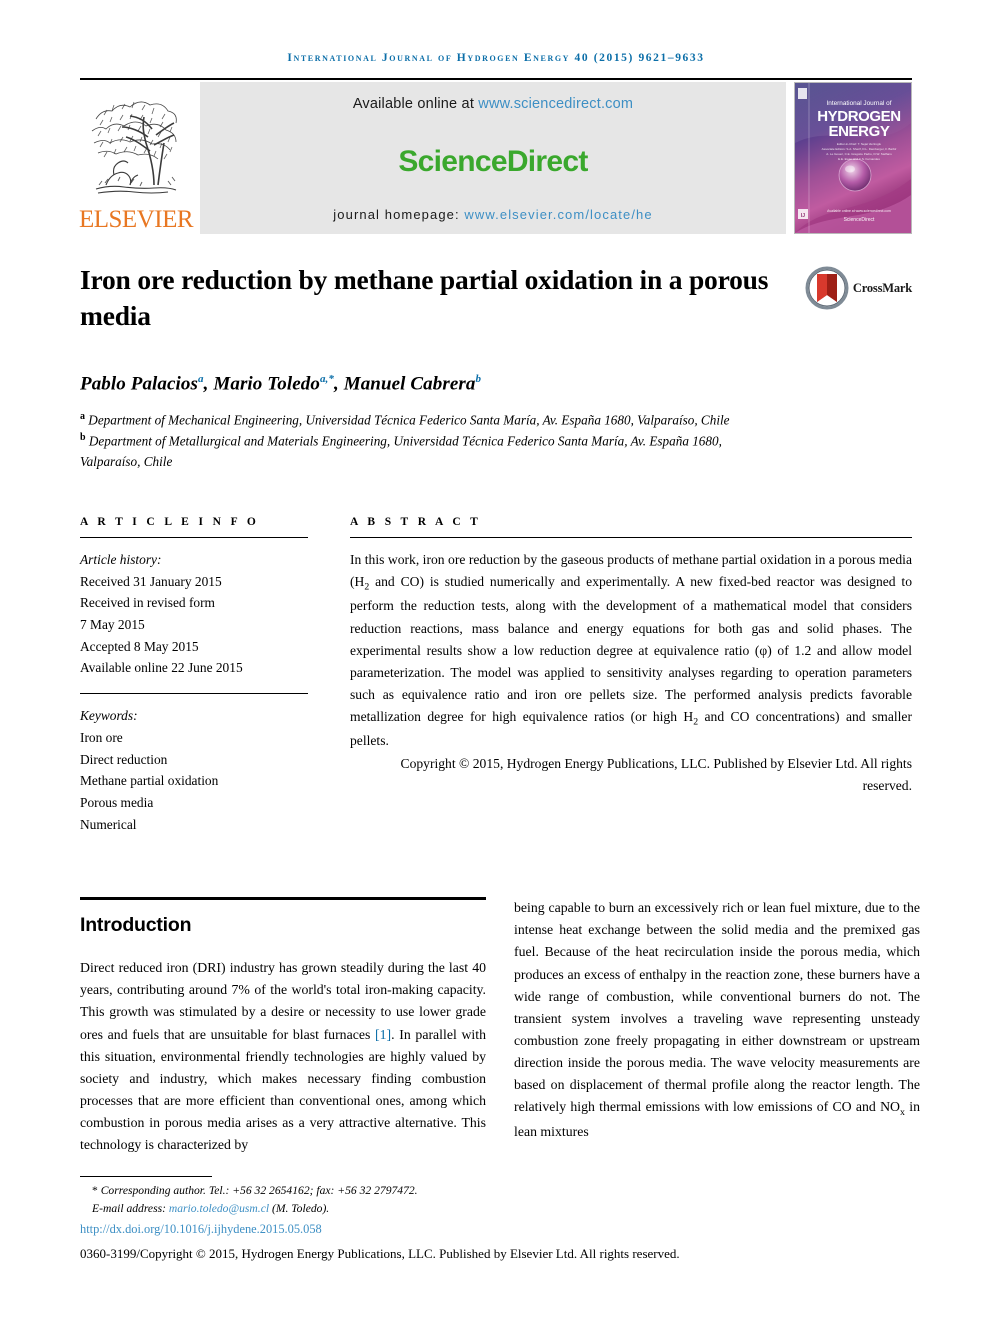 This screenshot has height=1323, width=992. I want to click on article-history-item: Available online 22 June 2015, so click(161, 668).